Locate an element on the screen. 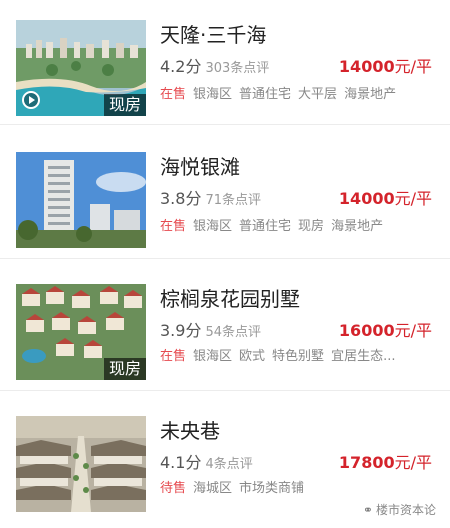 The width and height of the screenshot is (450, 528). sale-status-tag: 待售 is located at coordinates (173, 488).